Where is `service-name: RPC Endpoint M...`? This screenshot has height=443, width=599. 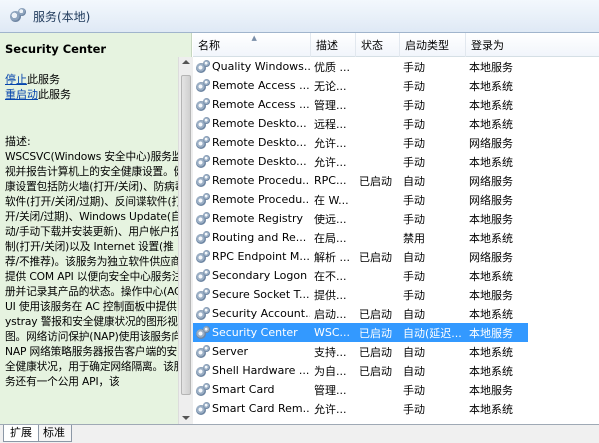
service-name: RPC Endpoint M... is located at coordinates (261, 256).